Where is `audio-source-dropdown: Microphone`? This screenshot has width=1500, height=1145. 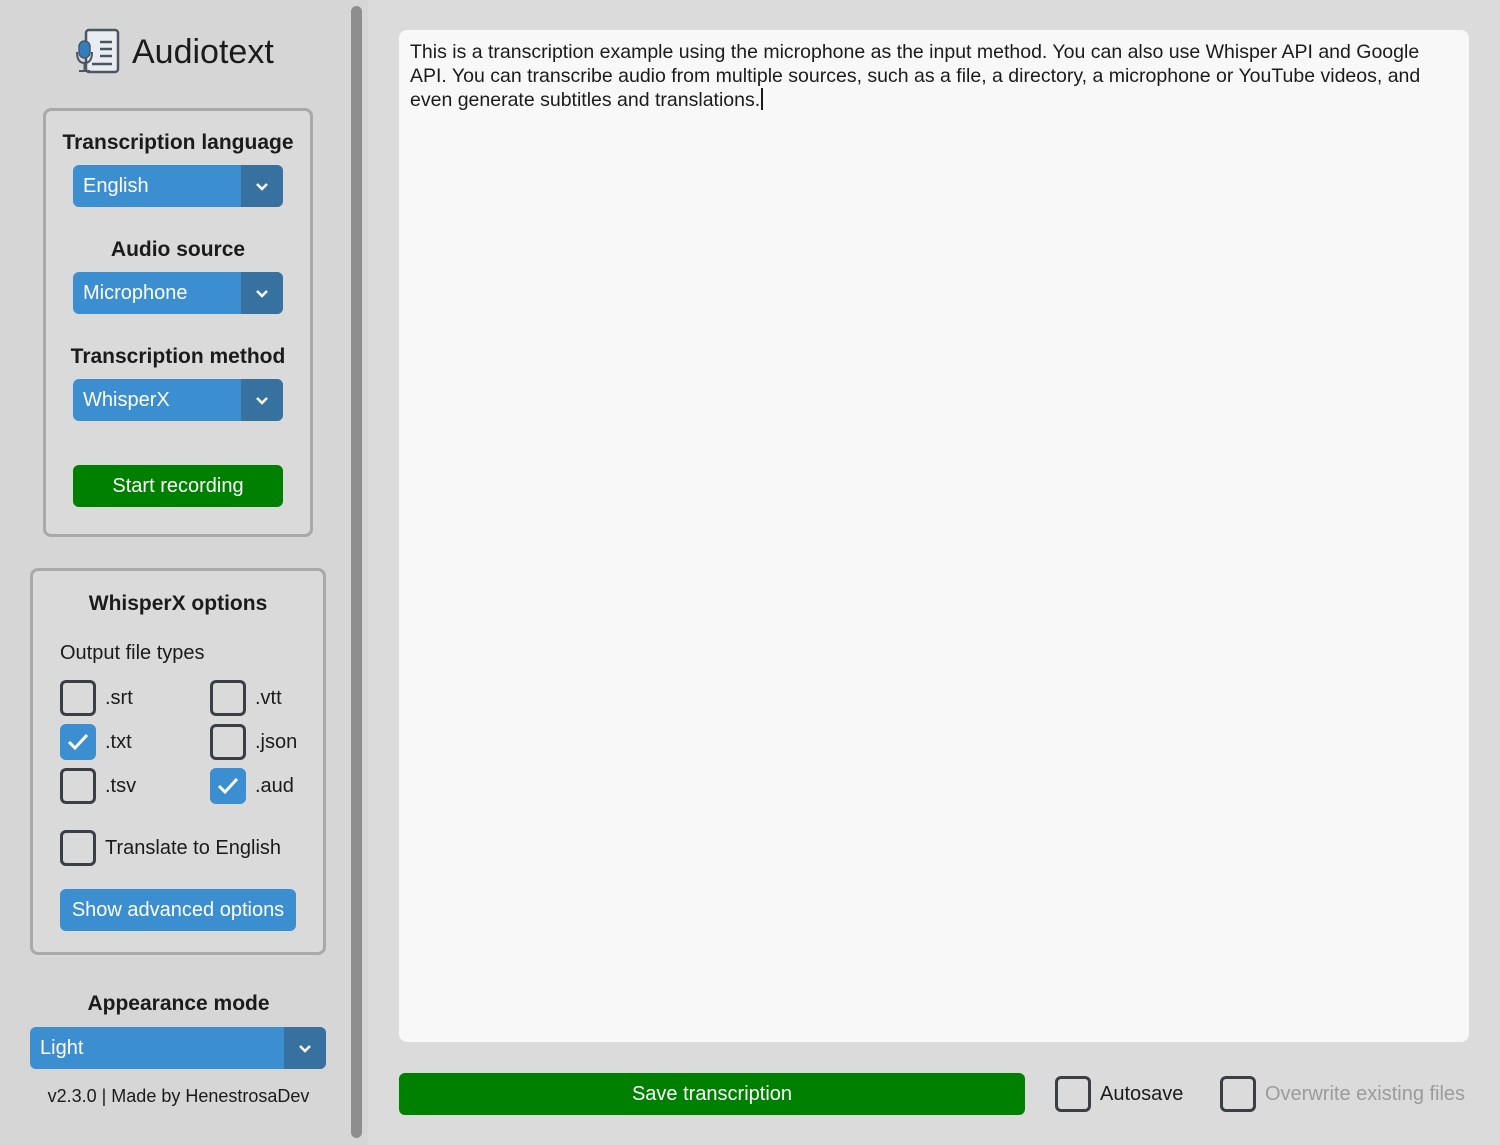 audio-source-dropdown: Microphone is located at coordinates (178, 293).